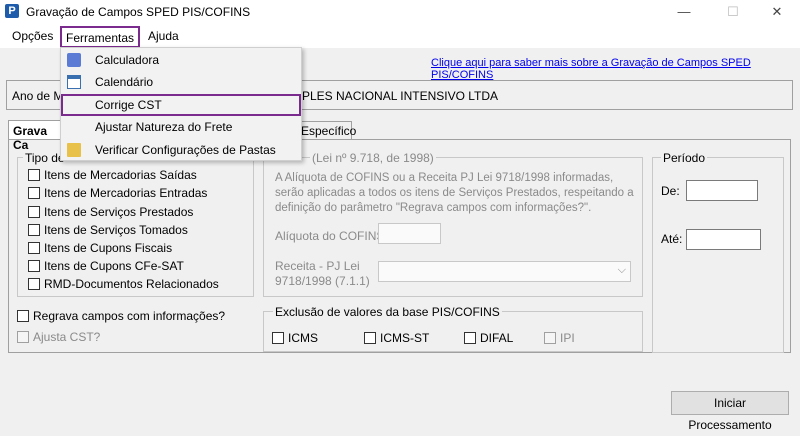  I want to click on ate-label: Até:, so click(672, 239).